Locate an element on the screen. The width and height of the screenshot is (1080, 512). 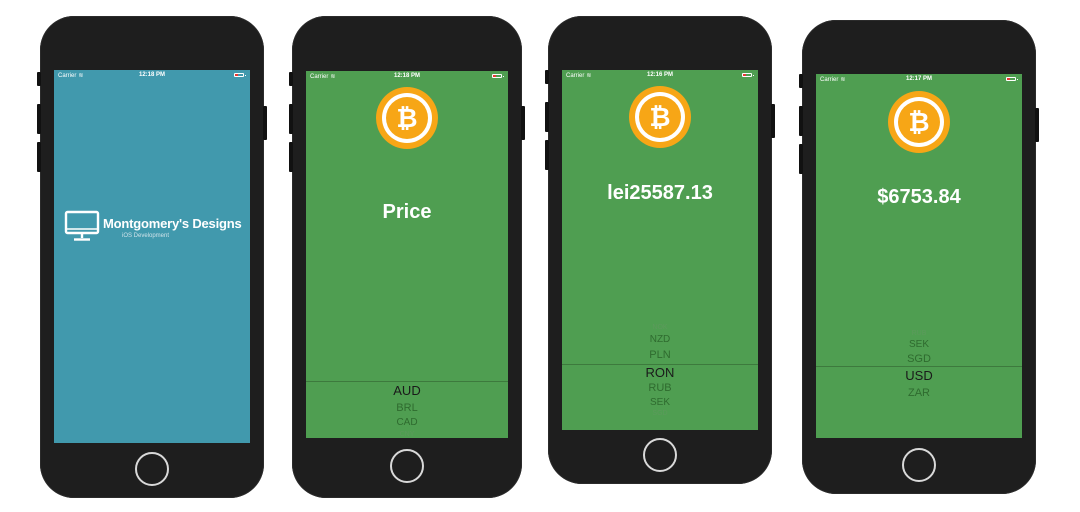
picker-option: CAD is located at coordinates (407, 422).